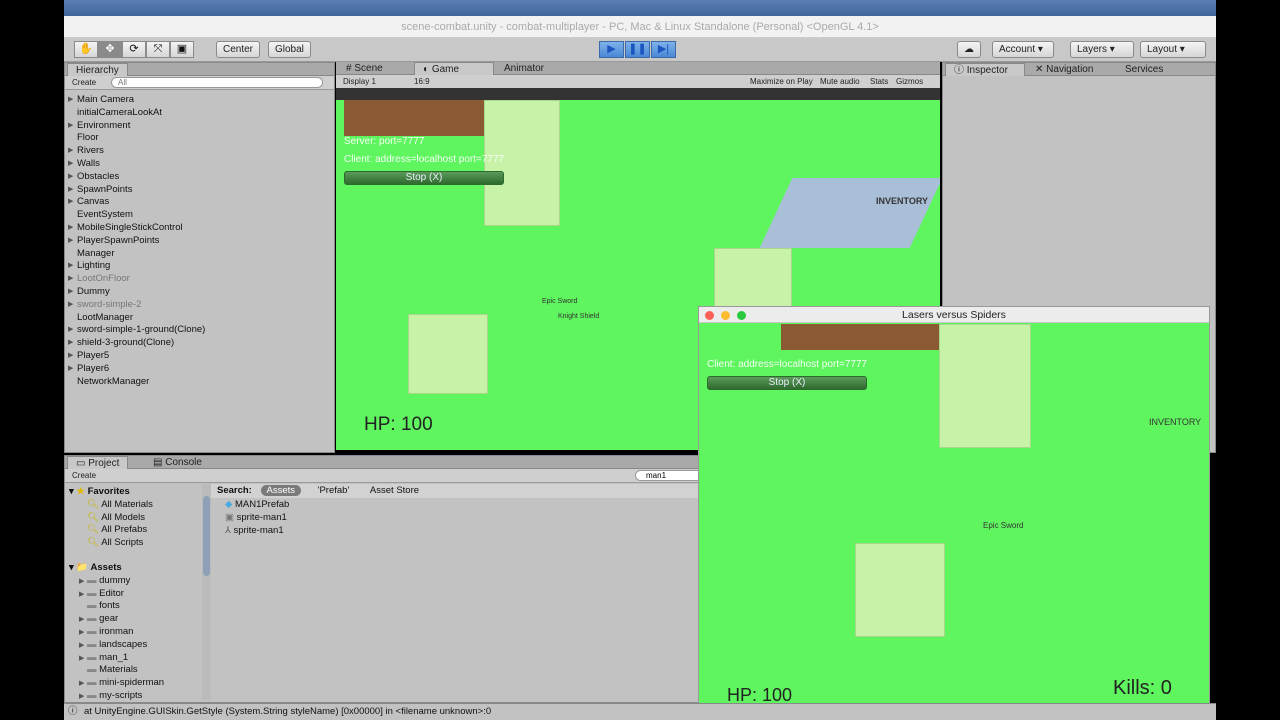  Describe the element at coordinates (879, 81) in the screenshot. I see `stats-toggle: Stats` at that location.